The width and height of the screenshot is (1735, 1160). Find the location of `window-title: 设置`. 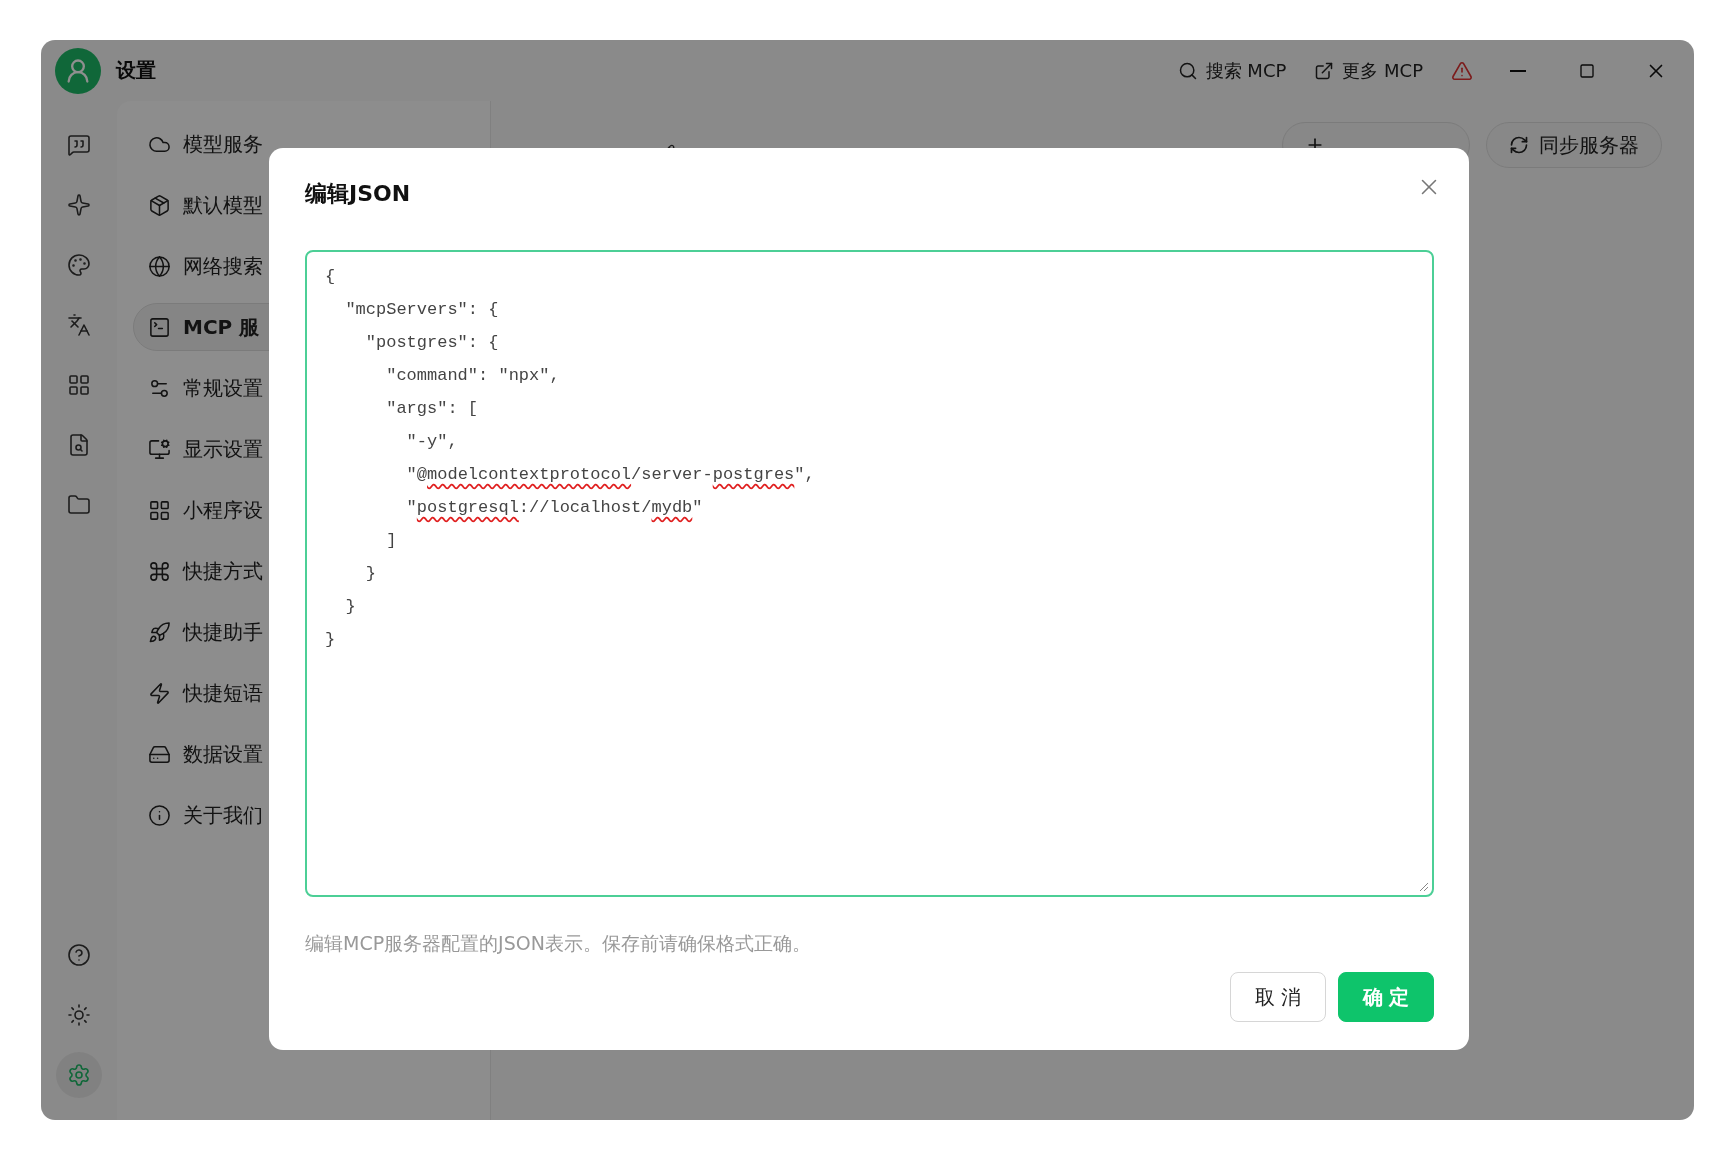

window-title: 设置 is located at coordinates (136, 70).